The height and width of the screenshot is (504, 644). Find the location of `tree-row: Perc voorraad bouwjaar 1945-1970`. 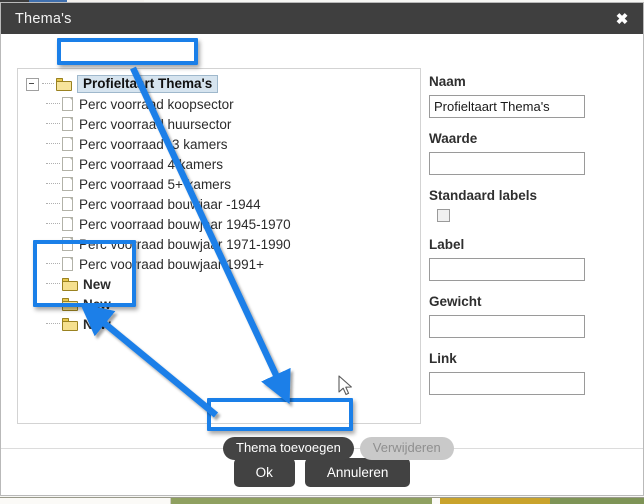

tree-row: Perc voorraad bouwjaar 1945-1970 is located at coordinates (219, 224).